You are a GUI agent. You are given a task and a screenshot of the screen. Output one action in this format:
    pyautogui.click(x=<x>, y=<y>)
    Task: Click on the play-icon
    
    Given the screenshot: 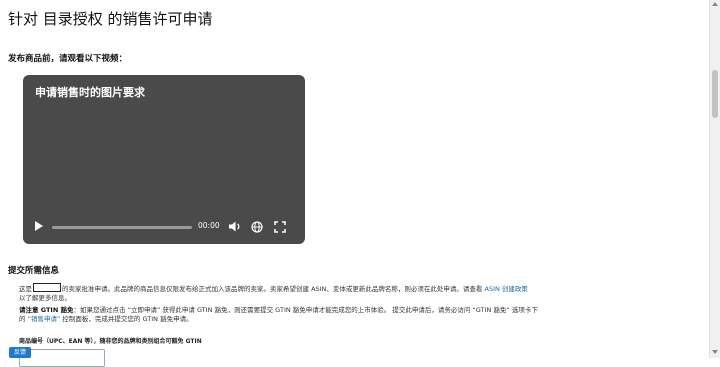 What is the action you would take?
    pyautogui.click(x=39, y=226)
    